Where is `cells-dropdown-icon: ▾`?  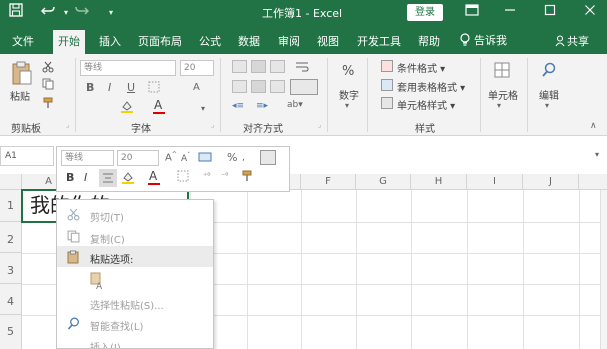
cells-dropdown-icon: ▾ is located at coordinates (499, 105).